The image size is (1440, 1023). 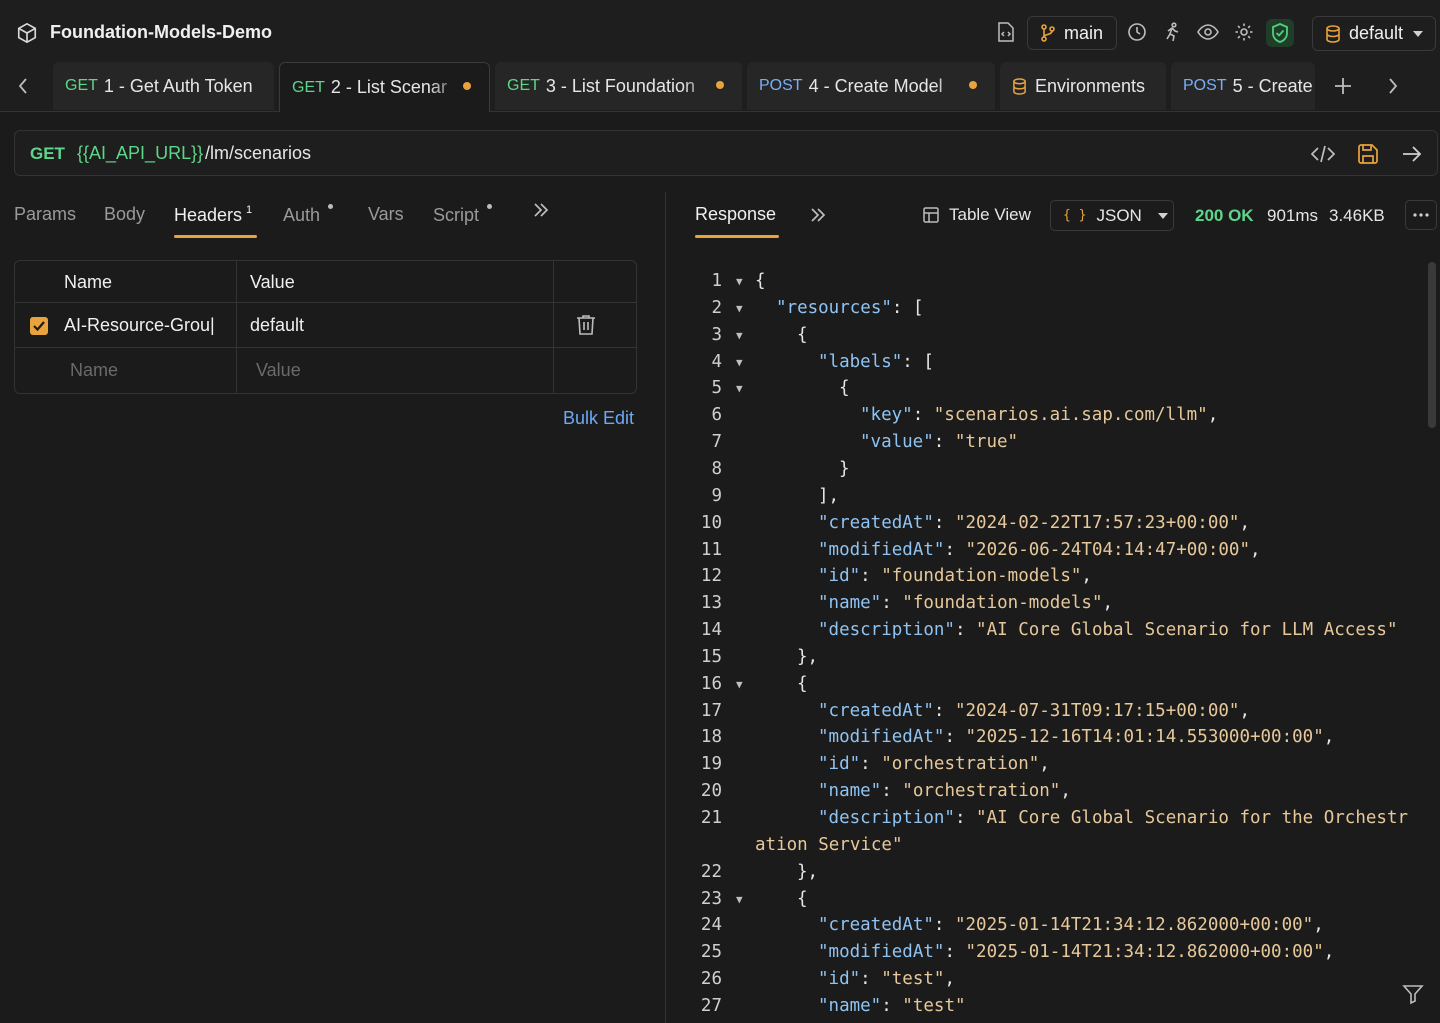 What do you see at coordinates (386, 214) in the screenshot?
I see `tab-vars: Vars` at bounding box center [386, 214].